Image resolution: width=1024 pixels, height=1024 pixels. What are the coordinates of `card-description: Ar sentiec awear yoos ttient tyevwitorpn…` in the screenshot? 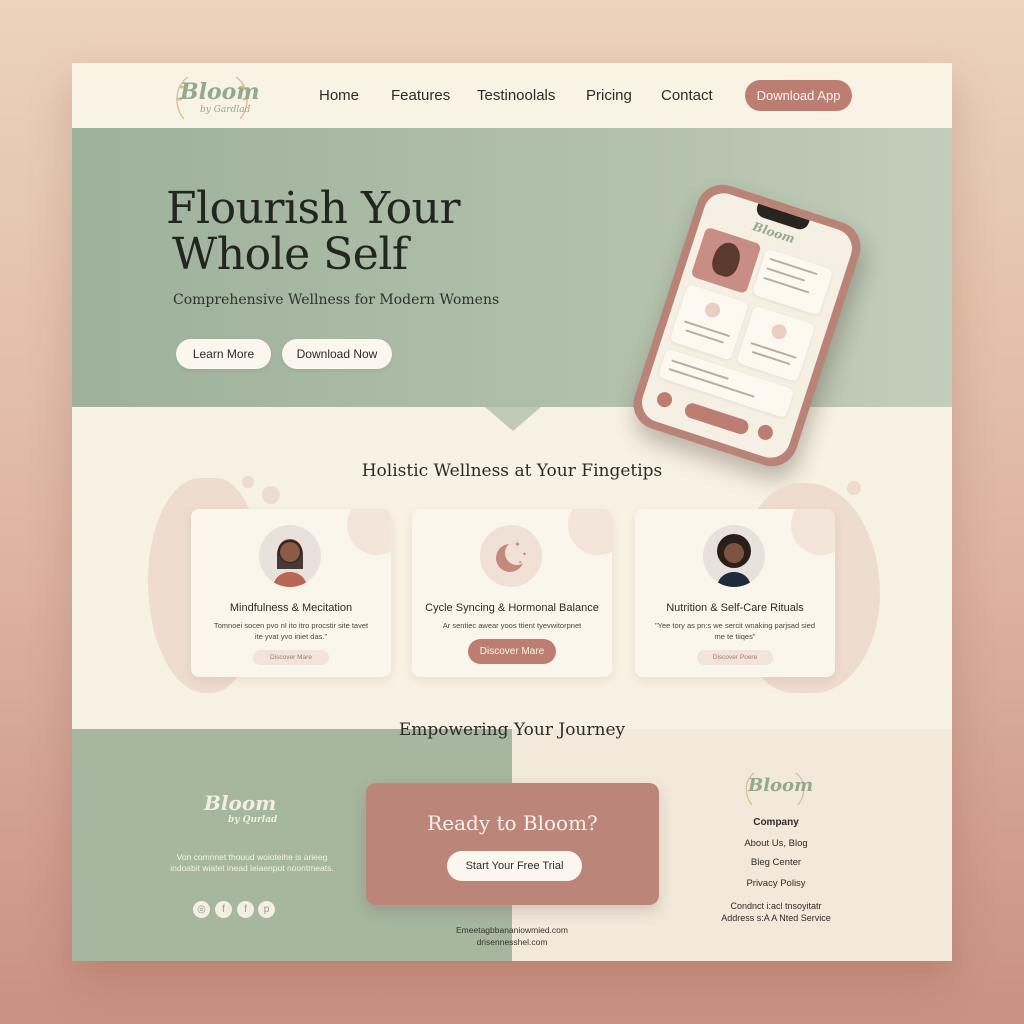 It's located at (512, 625).